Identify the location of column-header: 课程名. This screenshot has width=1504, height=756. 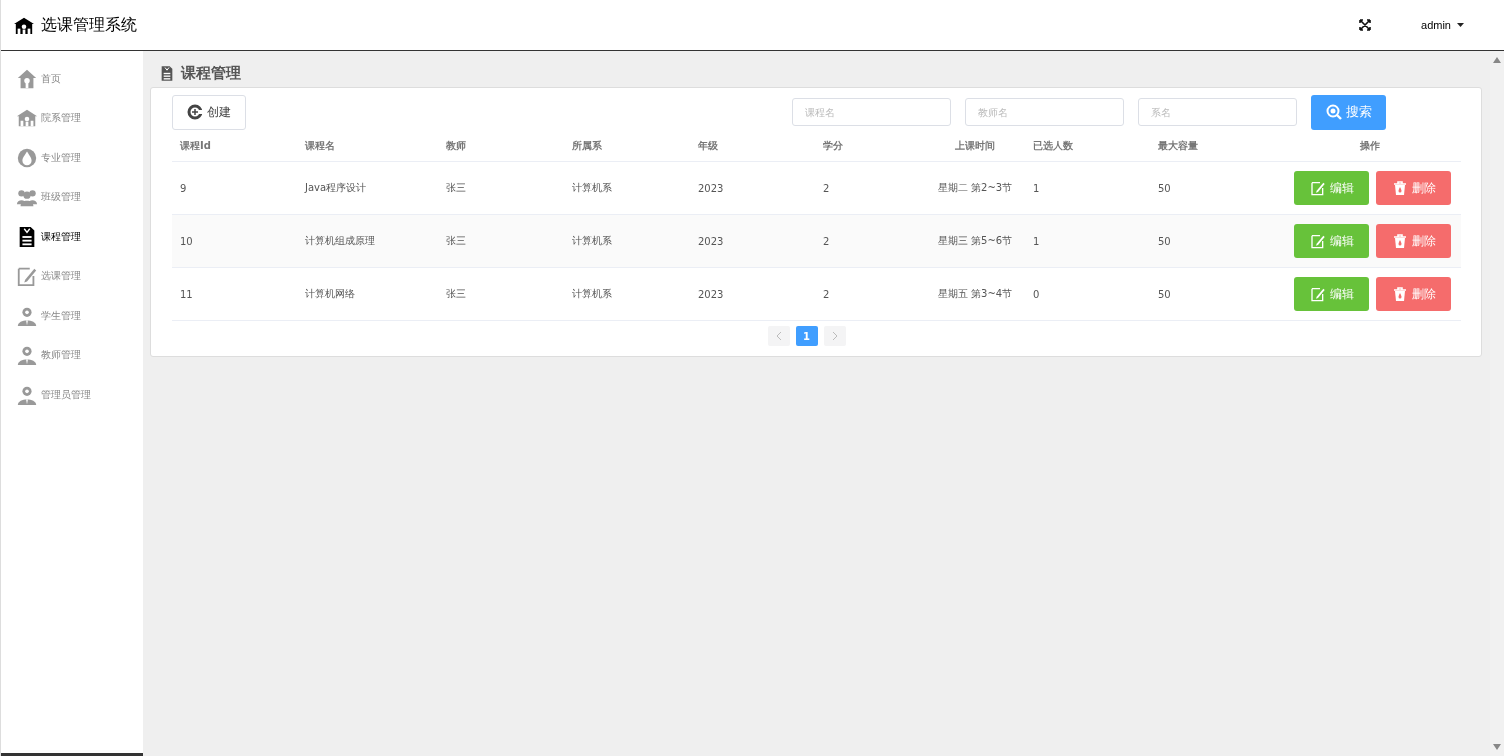
(320, 145).